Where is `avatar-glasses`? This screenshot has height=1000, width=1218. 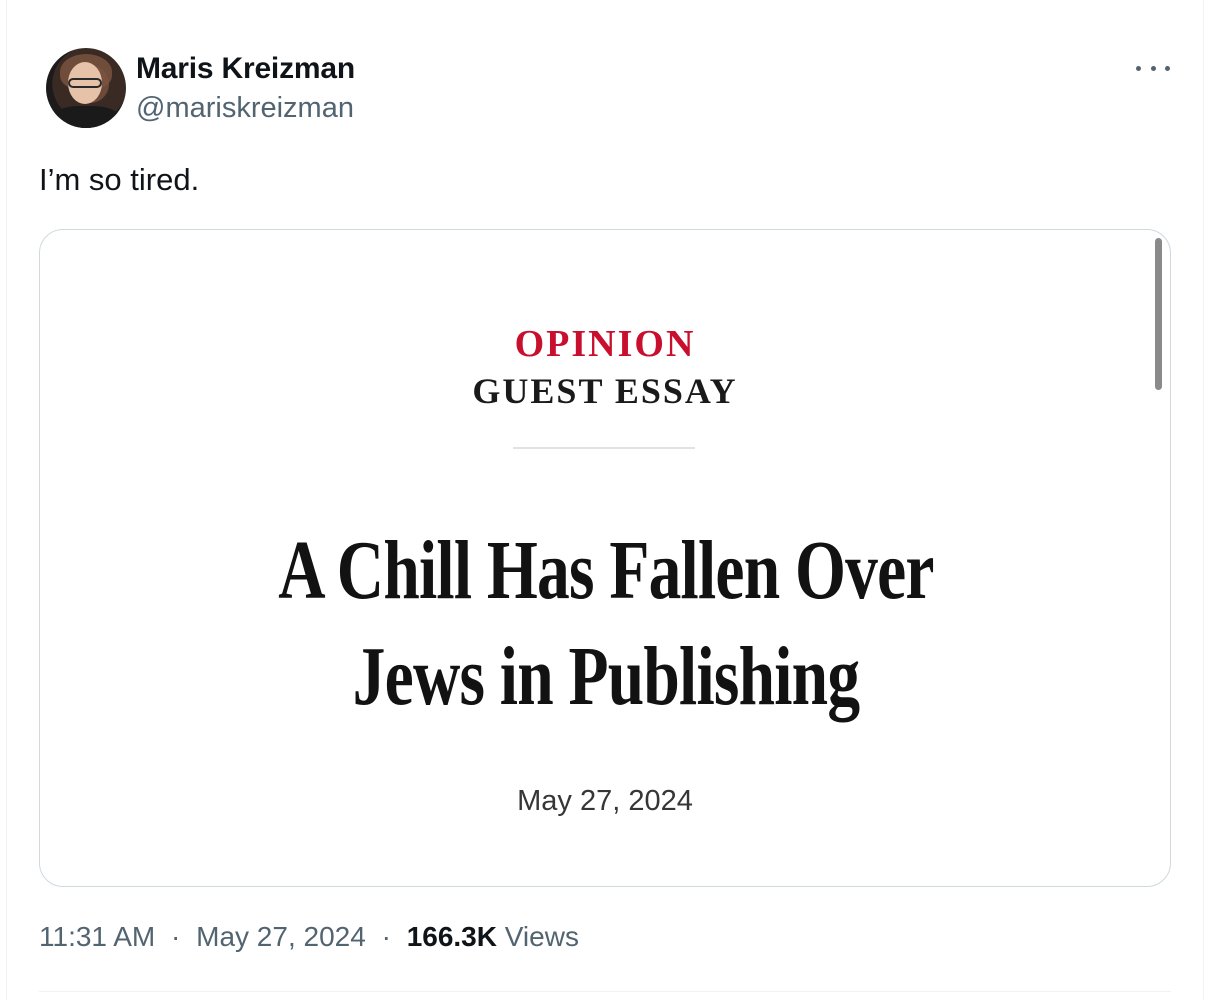 avatar-glasses is located at coordinates (85, 83).